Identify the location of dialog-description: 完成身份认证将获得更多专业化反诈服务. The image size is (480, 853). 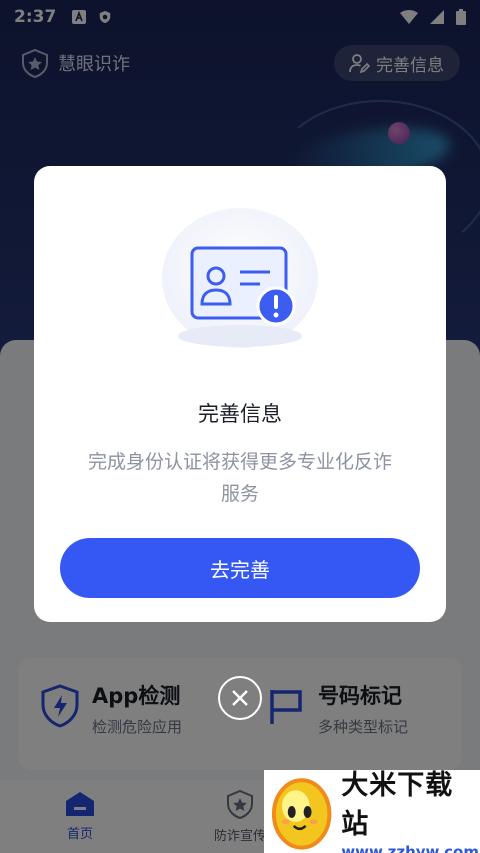
(239, 478).